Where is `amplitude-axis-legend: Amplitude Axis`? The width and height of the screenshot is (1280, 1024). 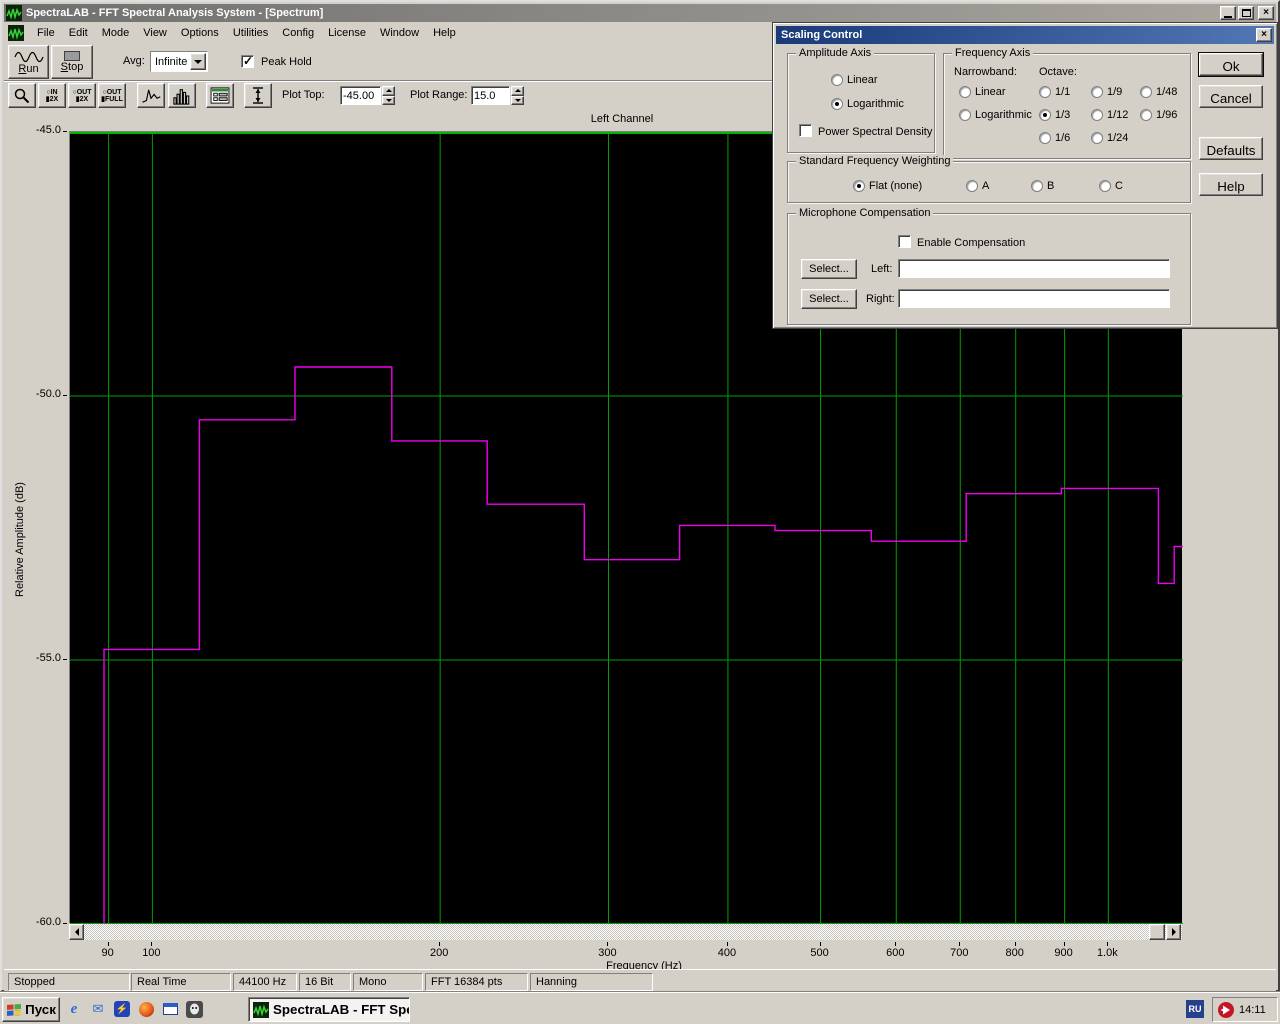
amplitude-axis-legend: Amplitude Axis is located at coordinates (835, 53).